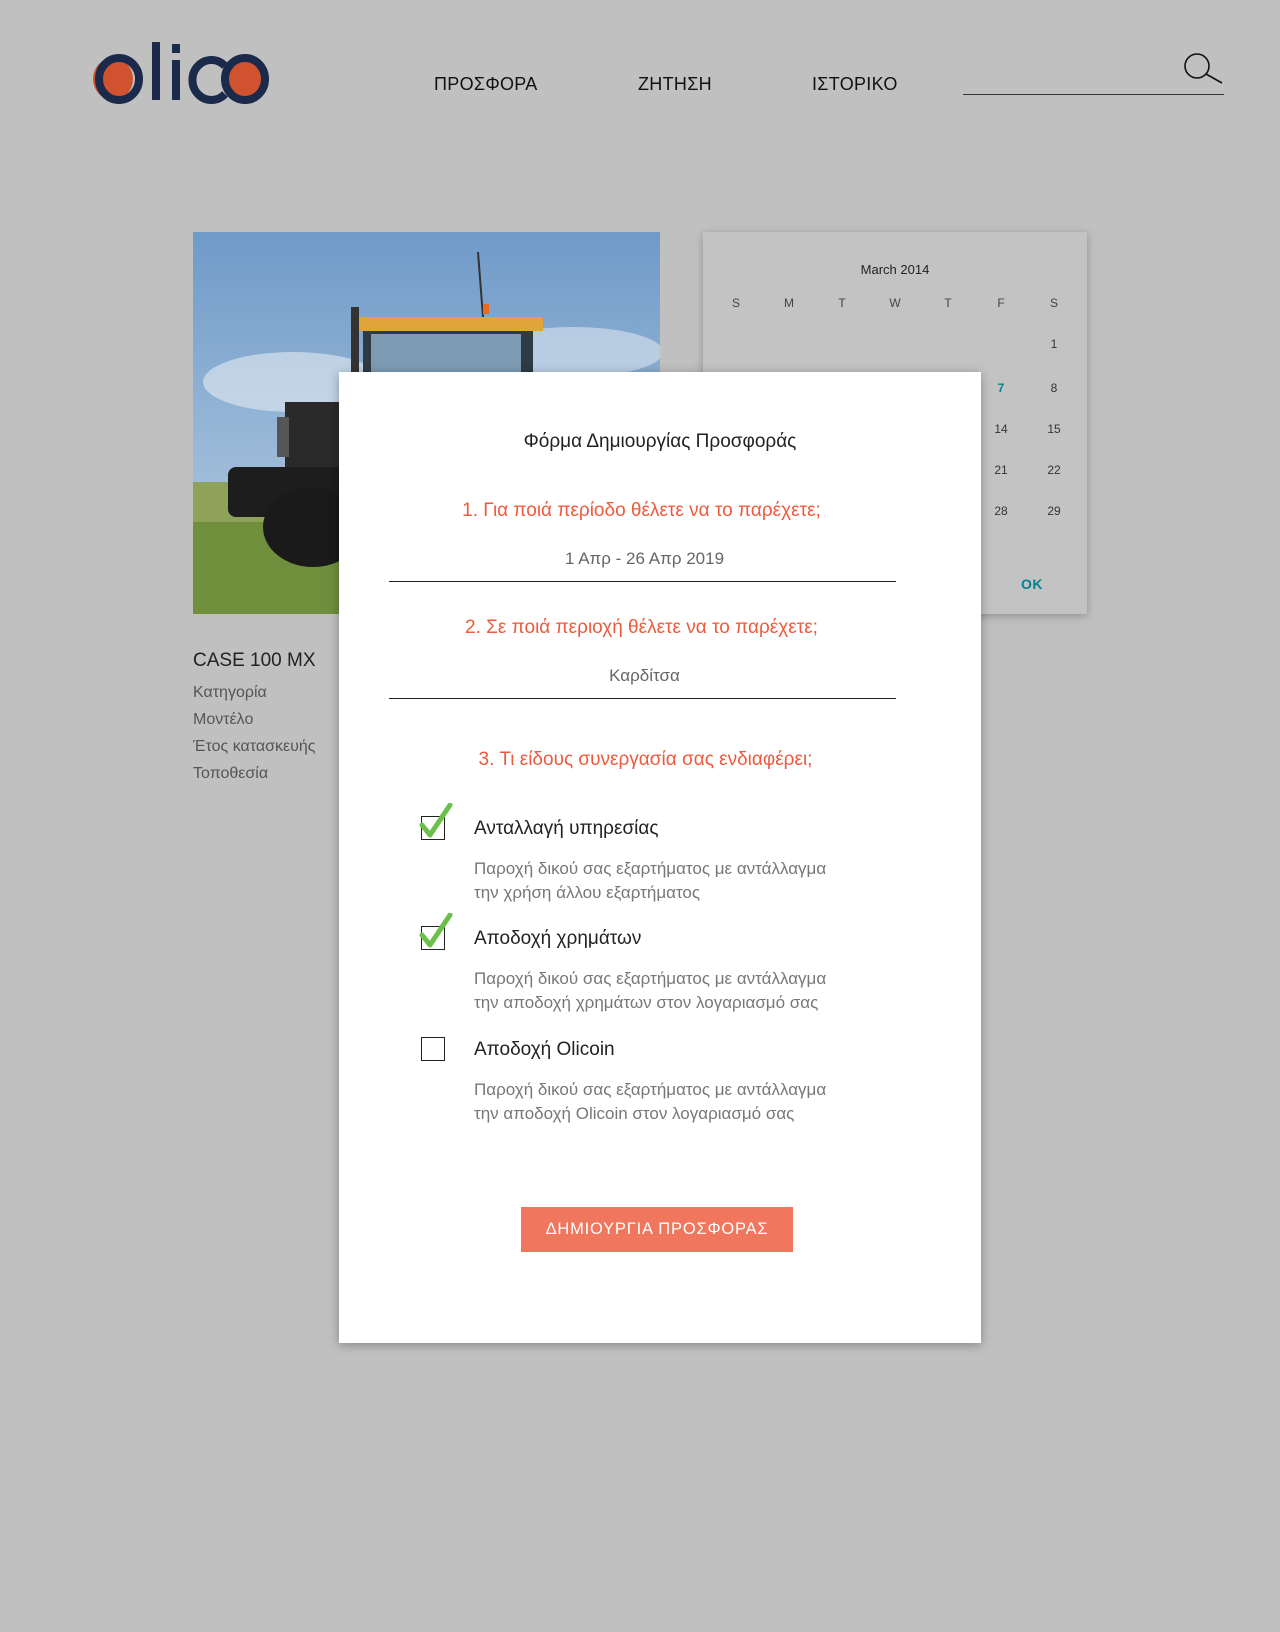 The image size is (1280, 1632). What do you see at coordinates (1001, 429) in the screenshot?
I see `calendar-day: 14` at bounding box center [1001, 429].